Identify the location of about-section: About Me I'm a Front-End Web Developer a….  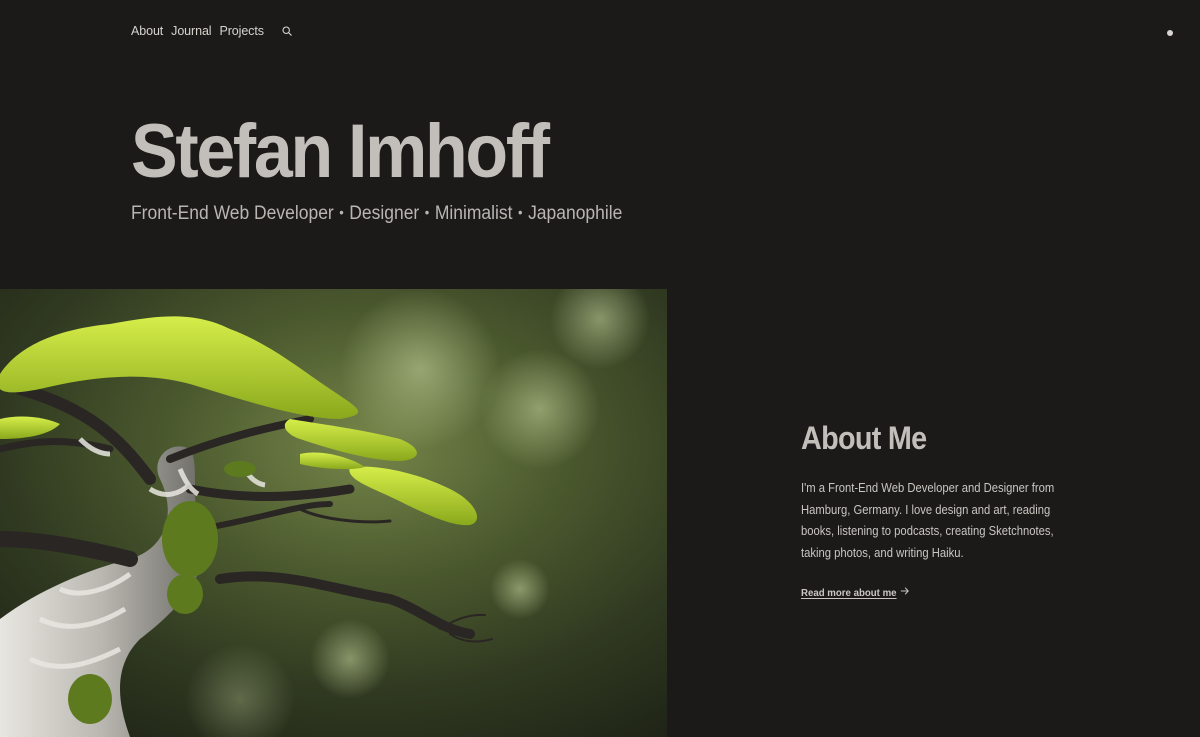
(938, 509).